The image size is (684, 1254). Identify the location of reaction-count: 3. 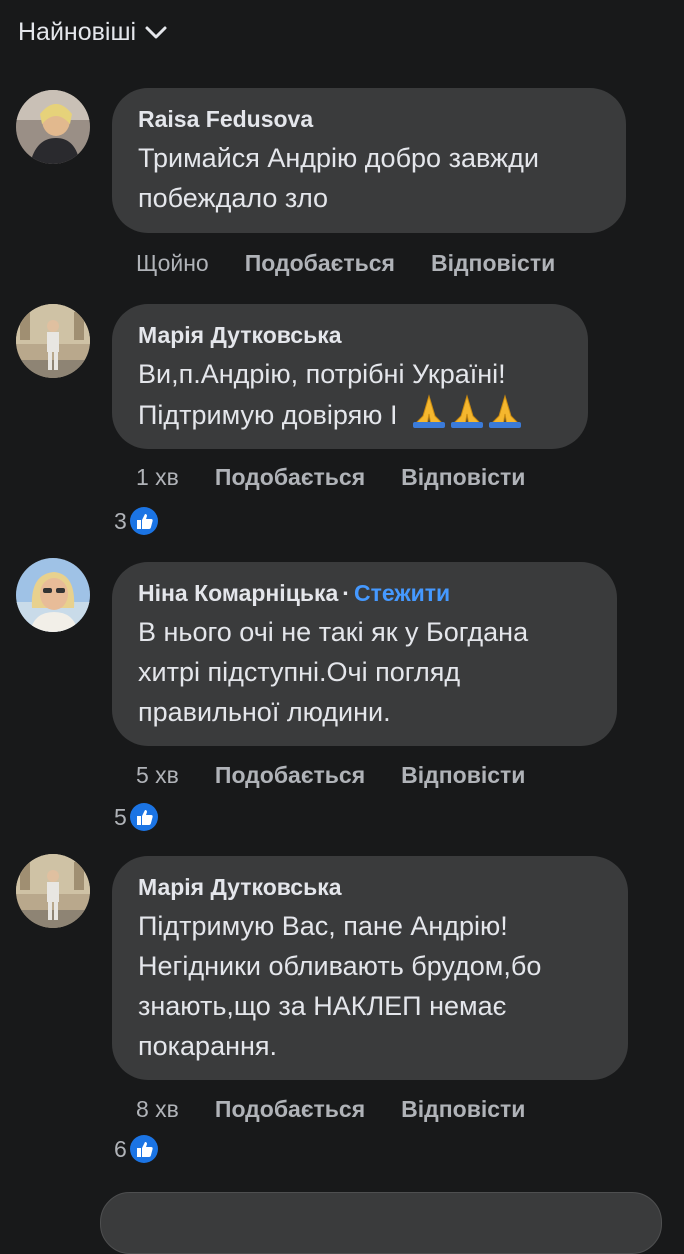
(136, 521).